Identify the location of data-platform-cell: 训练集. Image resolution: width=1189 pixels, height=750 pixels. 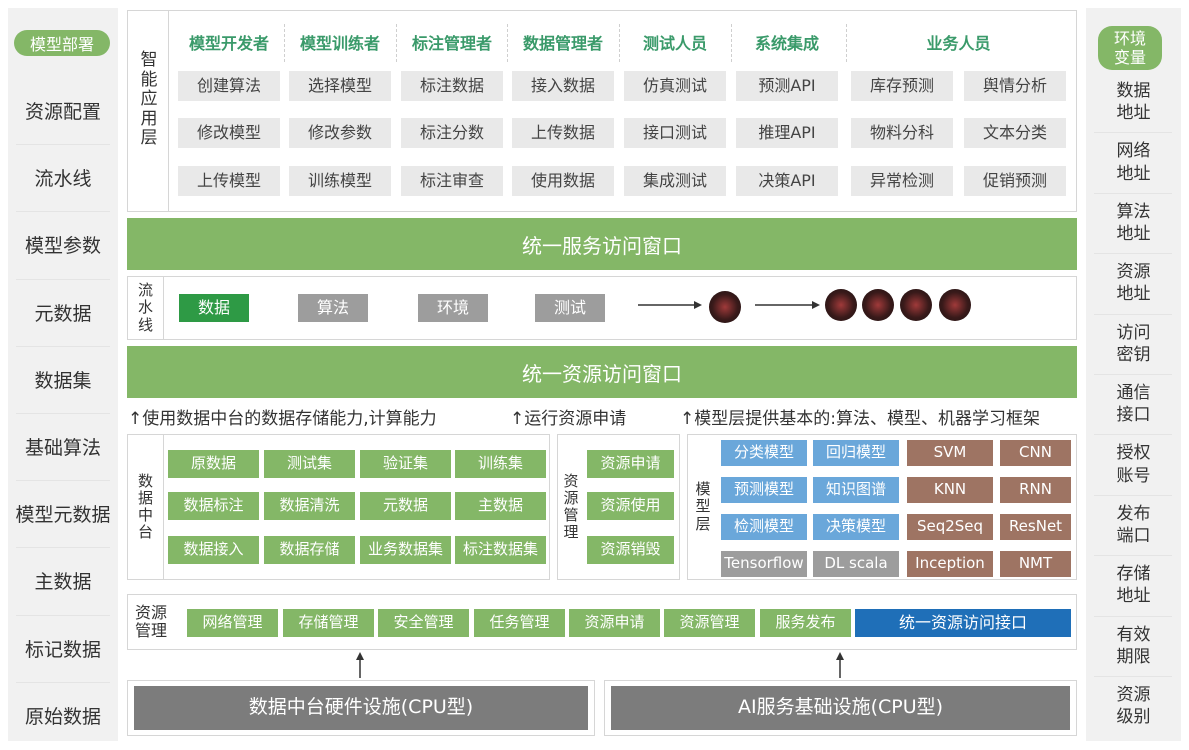
(500, 464).